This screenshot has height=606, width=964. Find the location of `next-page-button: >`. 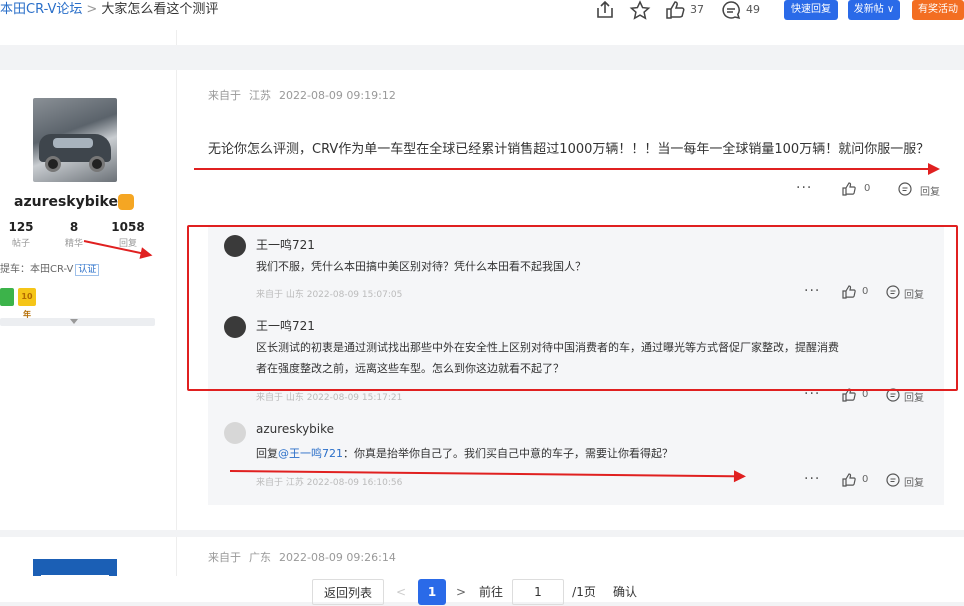

next-page-button: > is located at coordinates (461, 592).